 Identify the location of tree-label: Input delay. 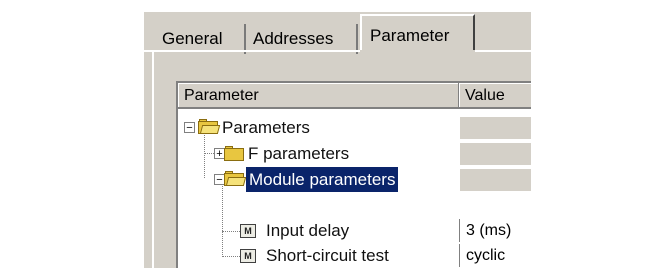
(308, 230).